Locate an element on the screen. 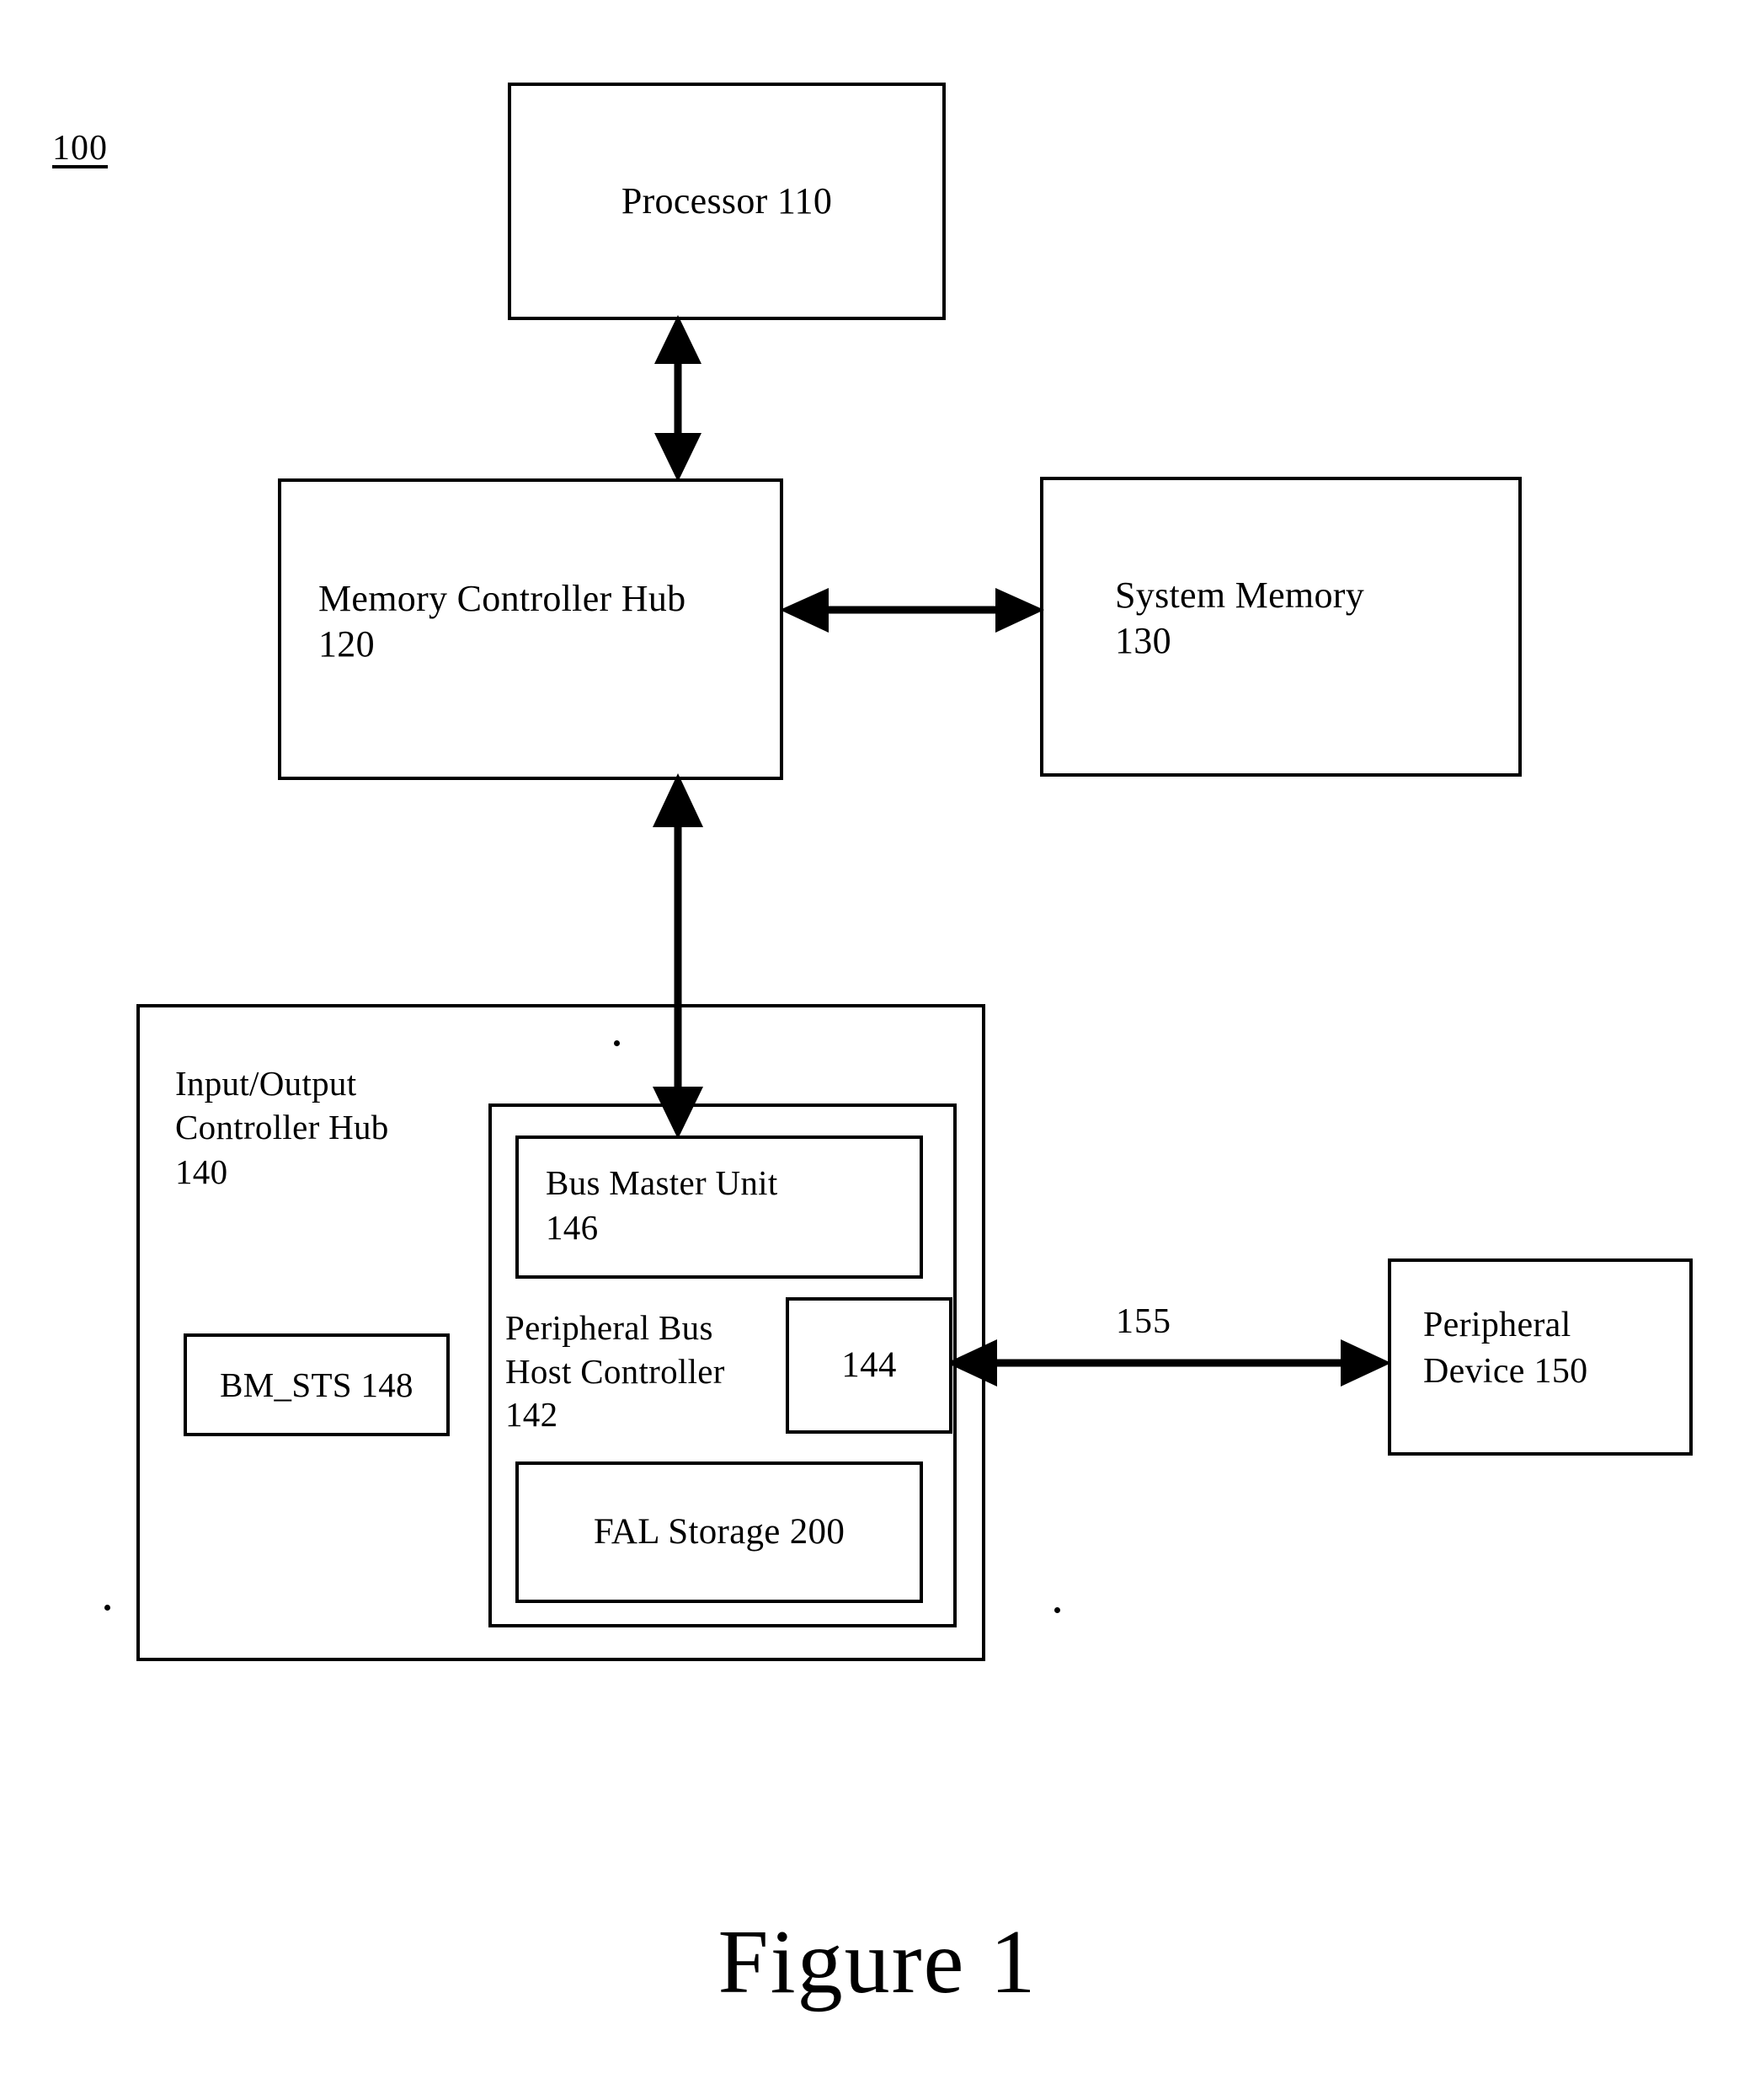 This screenshot has height=2100, width=1755. peripheral-bus-interface-144-block: 144 is located at coordinates (869, 1365).